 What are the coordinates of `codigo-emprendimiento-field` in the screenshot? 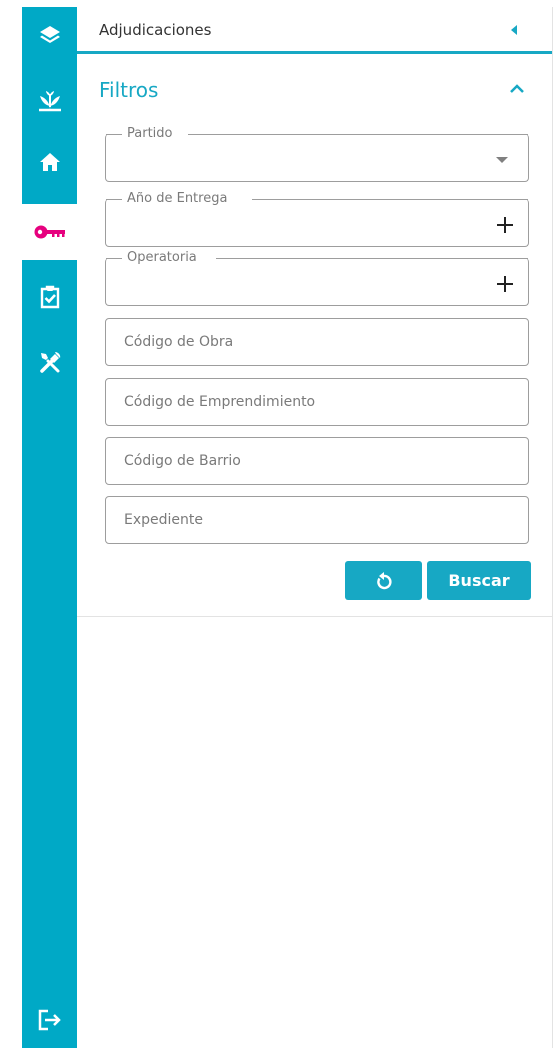 It's located at (317, 402).